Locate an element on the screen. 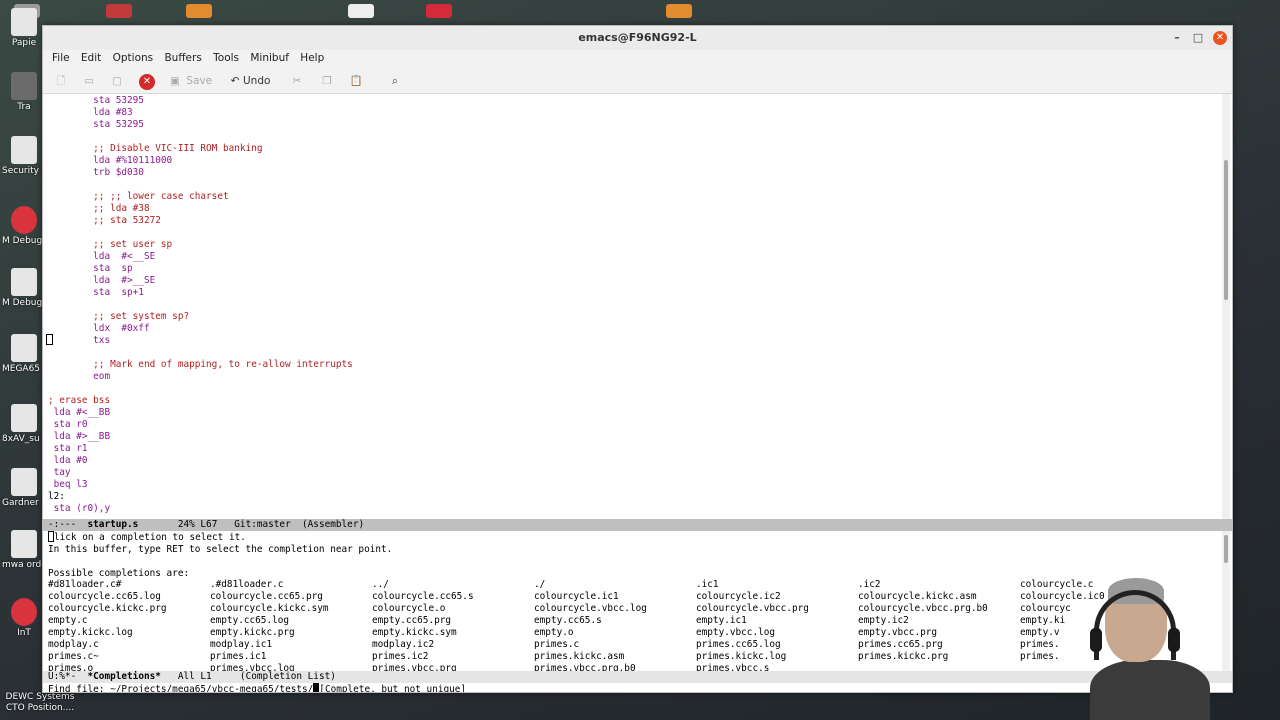  code-line: sta r1 is located at coordinates (634, 449).